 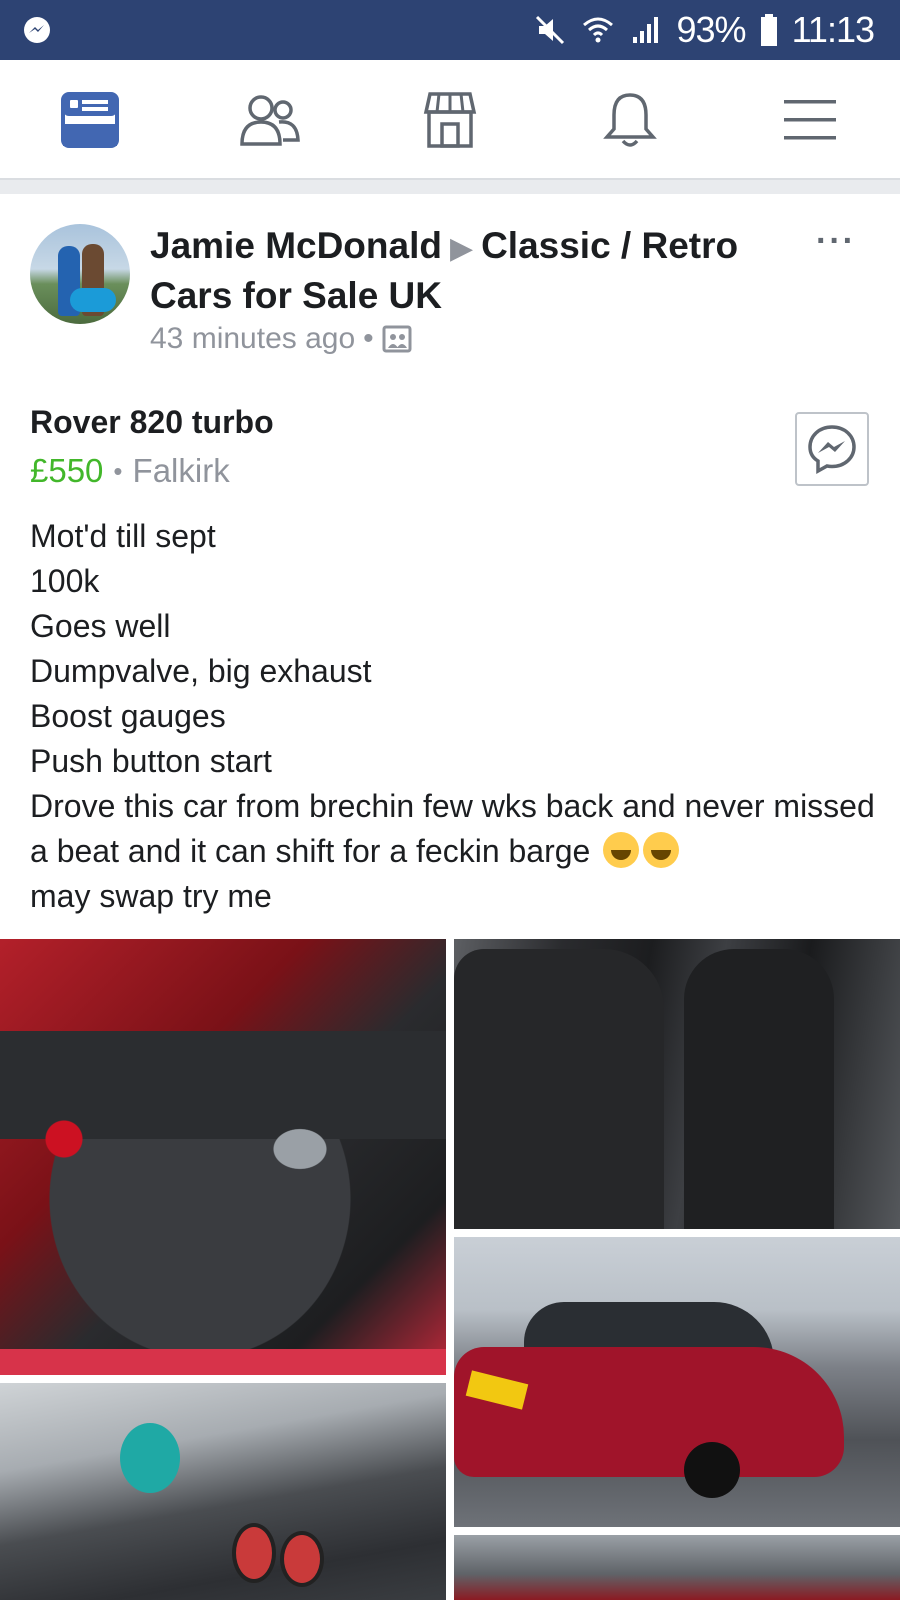 I want to click on friends-icon, so click(x=270, y=120).